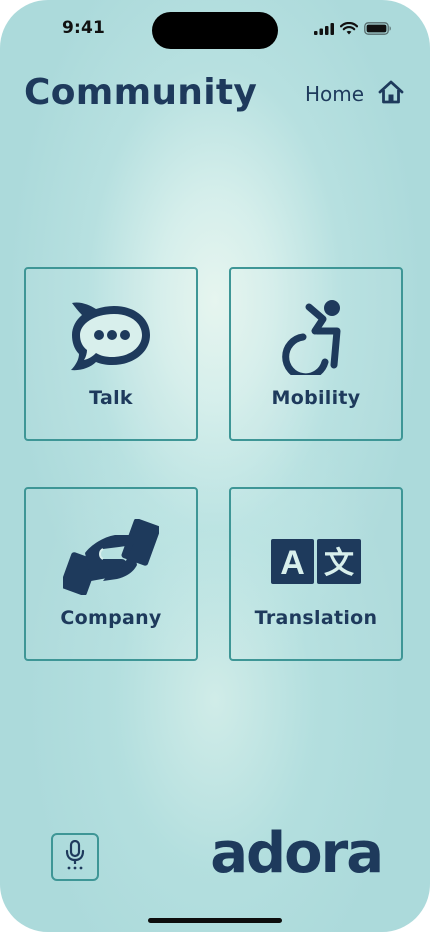 The width and height of the screenshot is (430, 932). What do you see at coordinates (297, 853) in the screenshot?
I see `brand-logo: adora` at bounding box center [297, 853].